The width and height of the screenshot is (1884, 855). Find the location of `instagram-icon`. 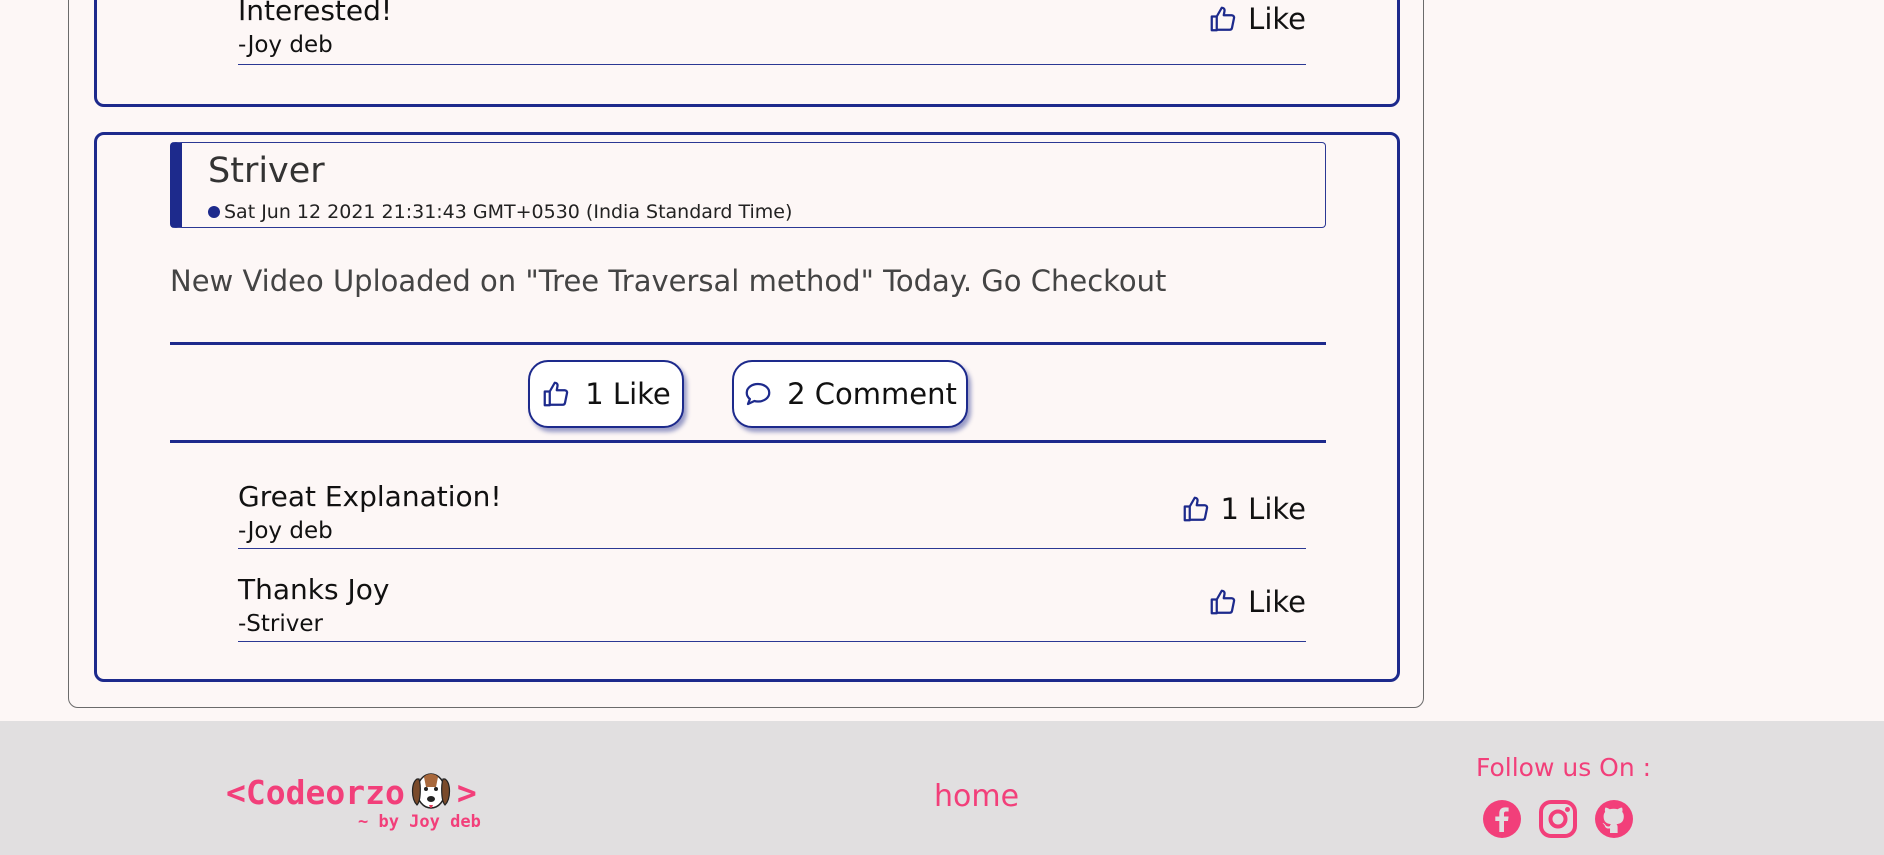

instagram-icon is located at coordinates (1558, 819).